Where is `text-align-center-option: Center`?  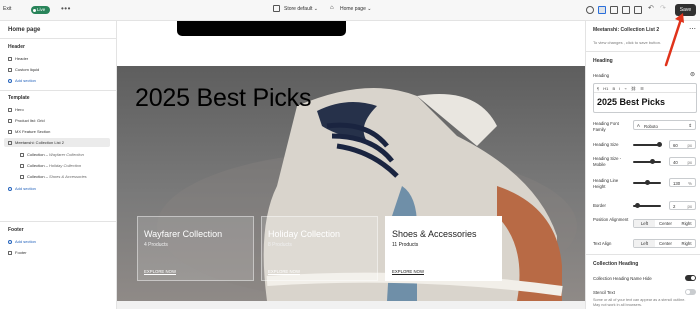
text-align-center-option: Center is located at coordinates (665, 243).